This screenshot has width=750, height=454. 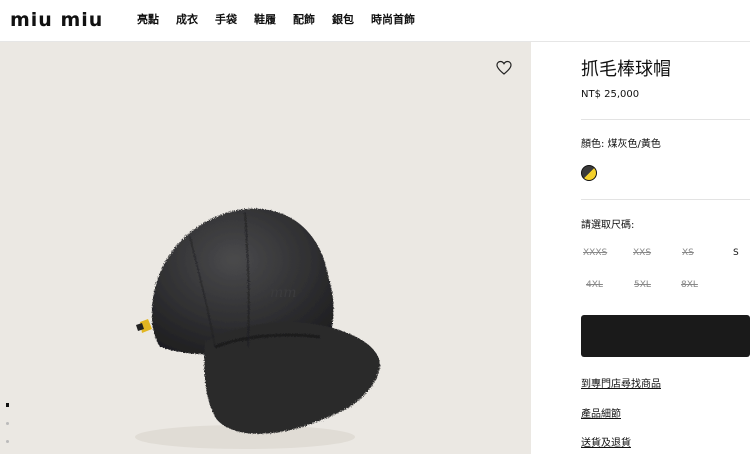 I want to click on size-option-8xl: 8XL, so click(x=689, y=285).